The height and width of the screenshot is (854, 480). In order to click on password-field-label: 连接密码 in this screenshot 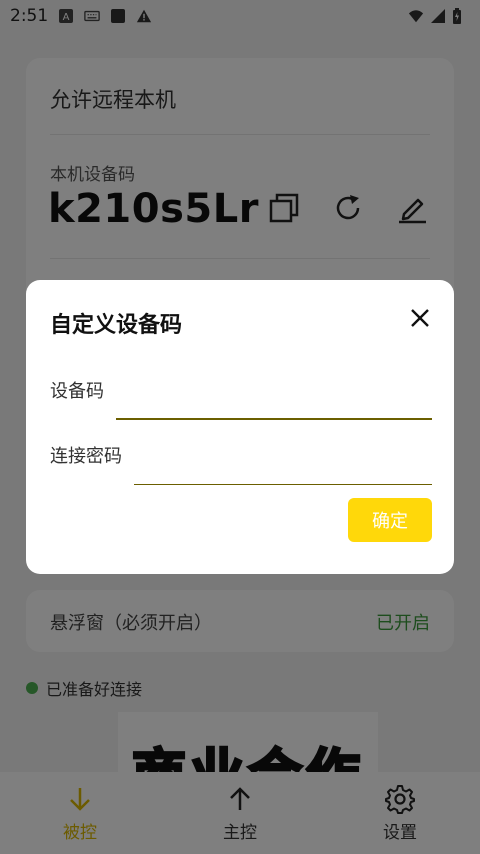, I will do `click(86, 456)`.